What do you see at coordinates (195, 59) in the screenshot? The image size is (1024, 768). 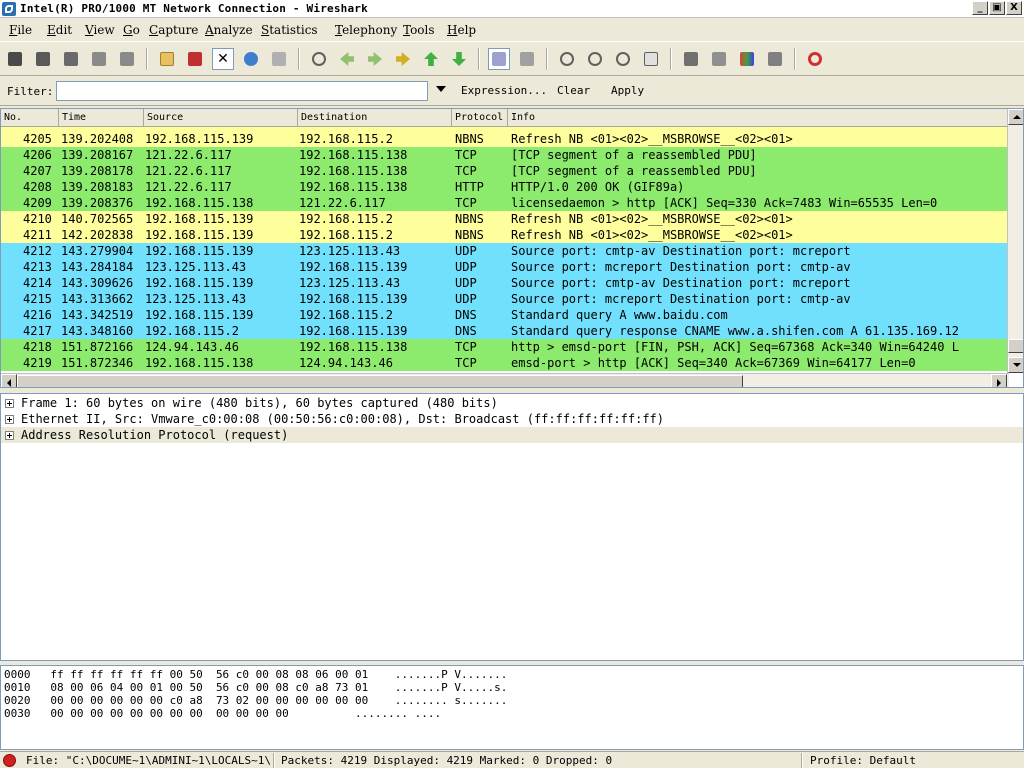 I see `save-file-icon` at bounding box center [195, 59].